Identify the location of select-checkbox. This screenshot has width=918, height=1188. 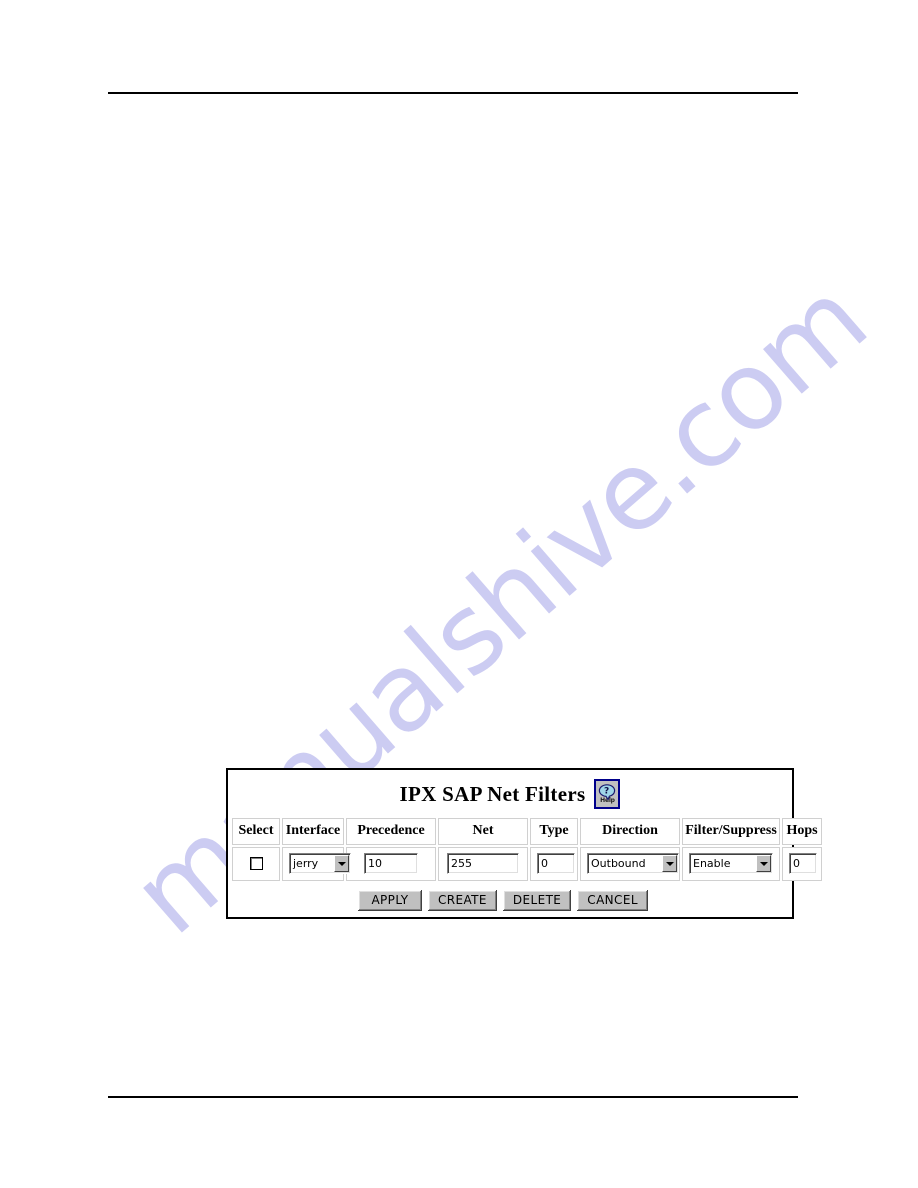
(256, 863).